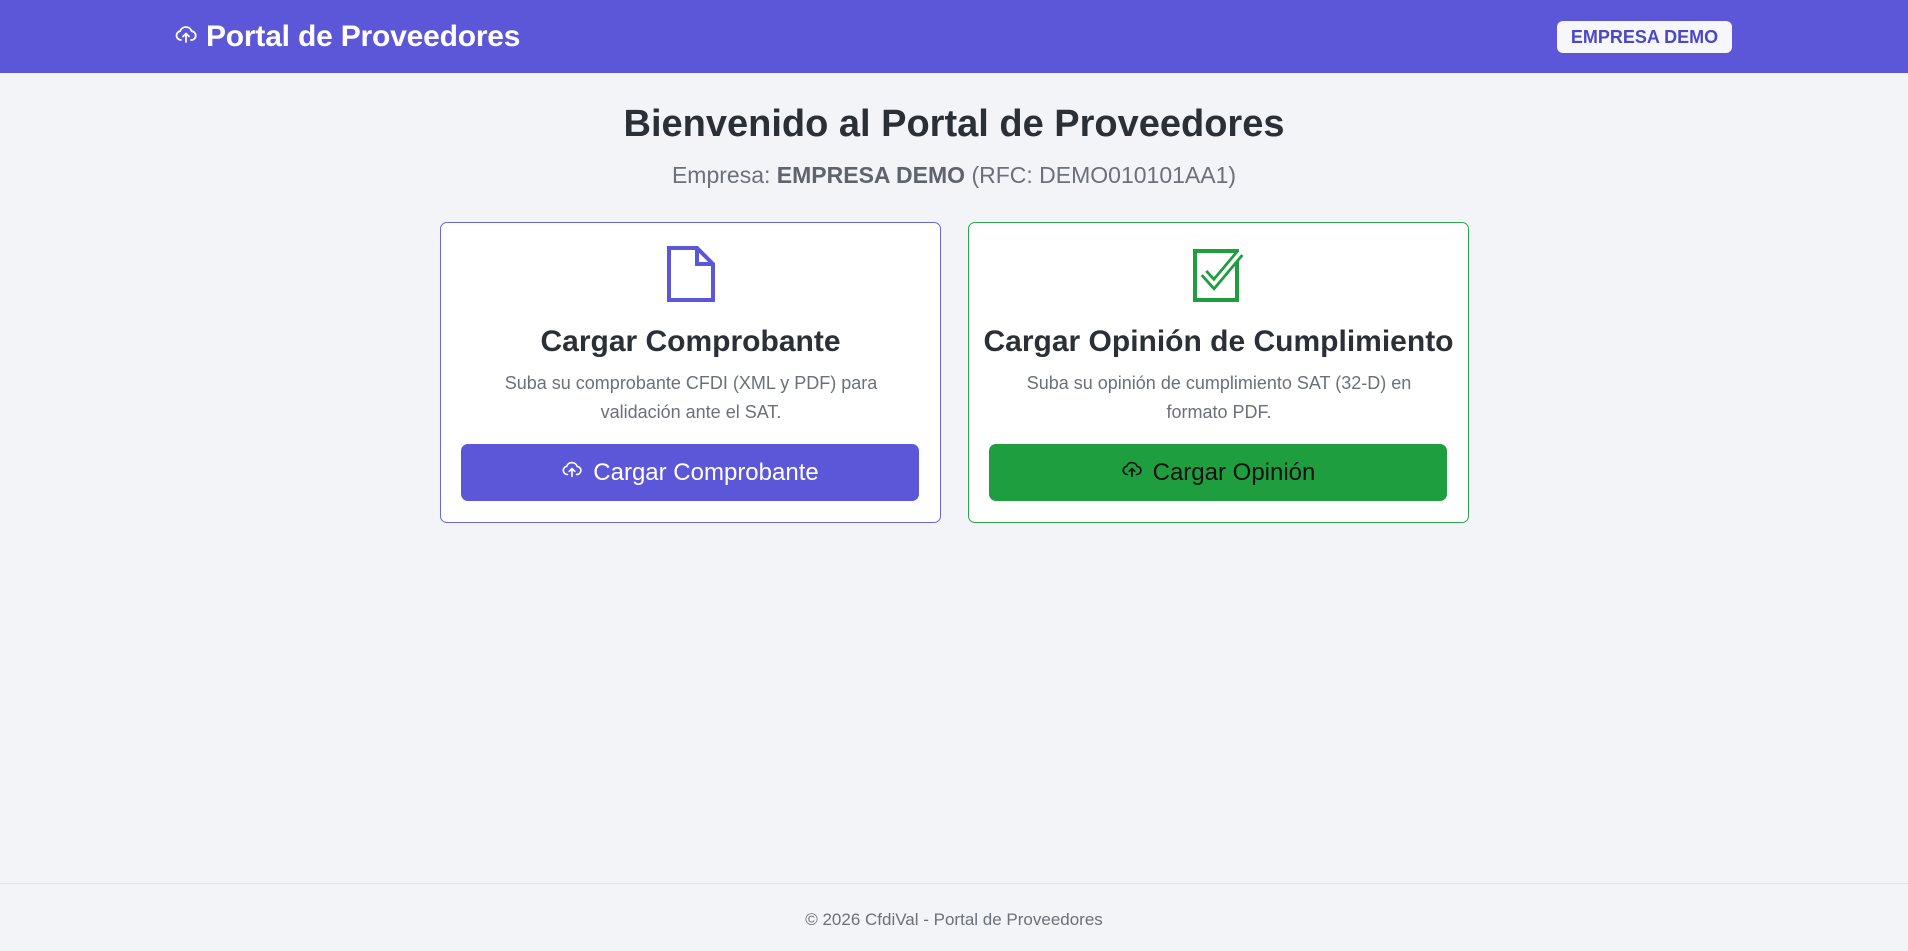 The width and height of the screenshot is (1908, 951). Describe the element at coordinates (721, 175) in the screenshot. I see `company-prefix: Empresa:` at that location.